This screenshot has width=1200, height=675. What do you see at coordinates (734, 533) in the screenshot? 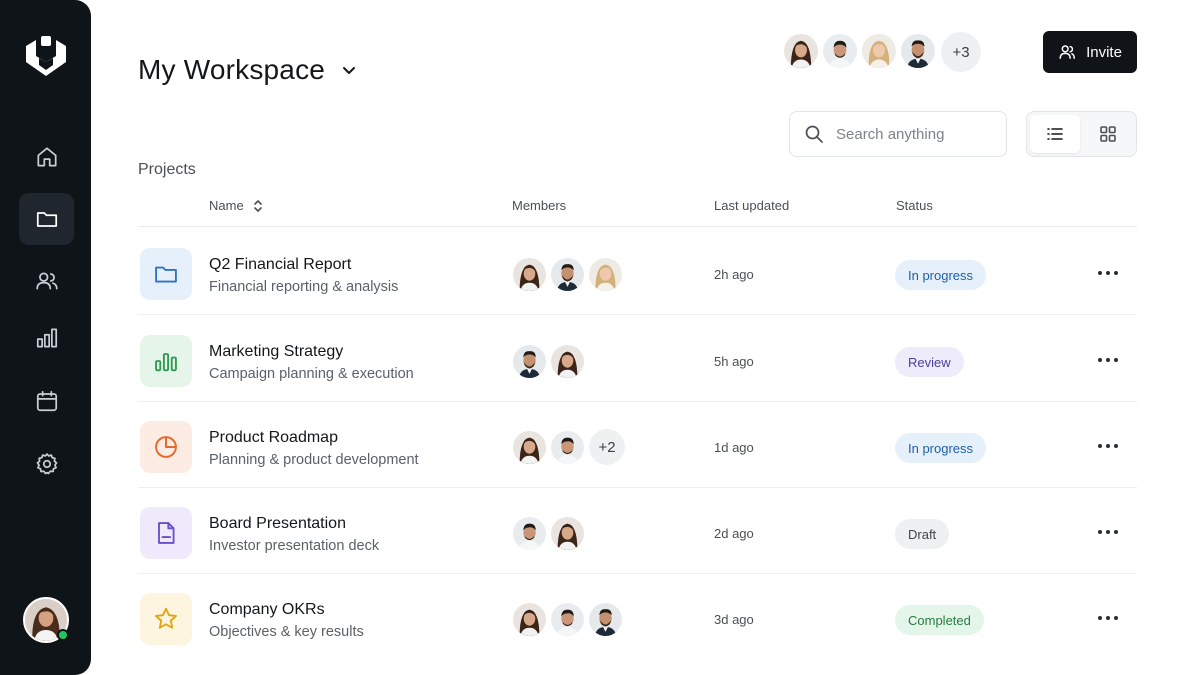
I see `last-updated: 2d ago` at bounding box center [734, 533].